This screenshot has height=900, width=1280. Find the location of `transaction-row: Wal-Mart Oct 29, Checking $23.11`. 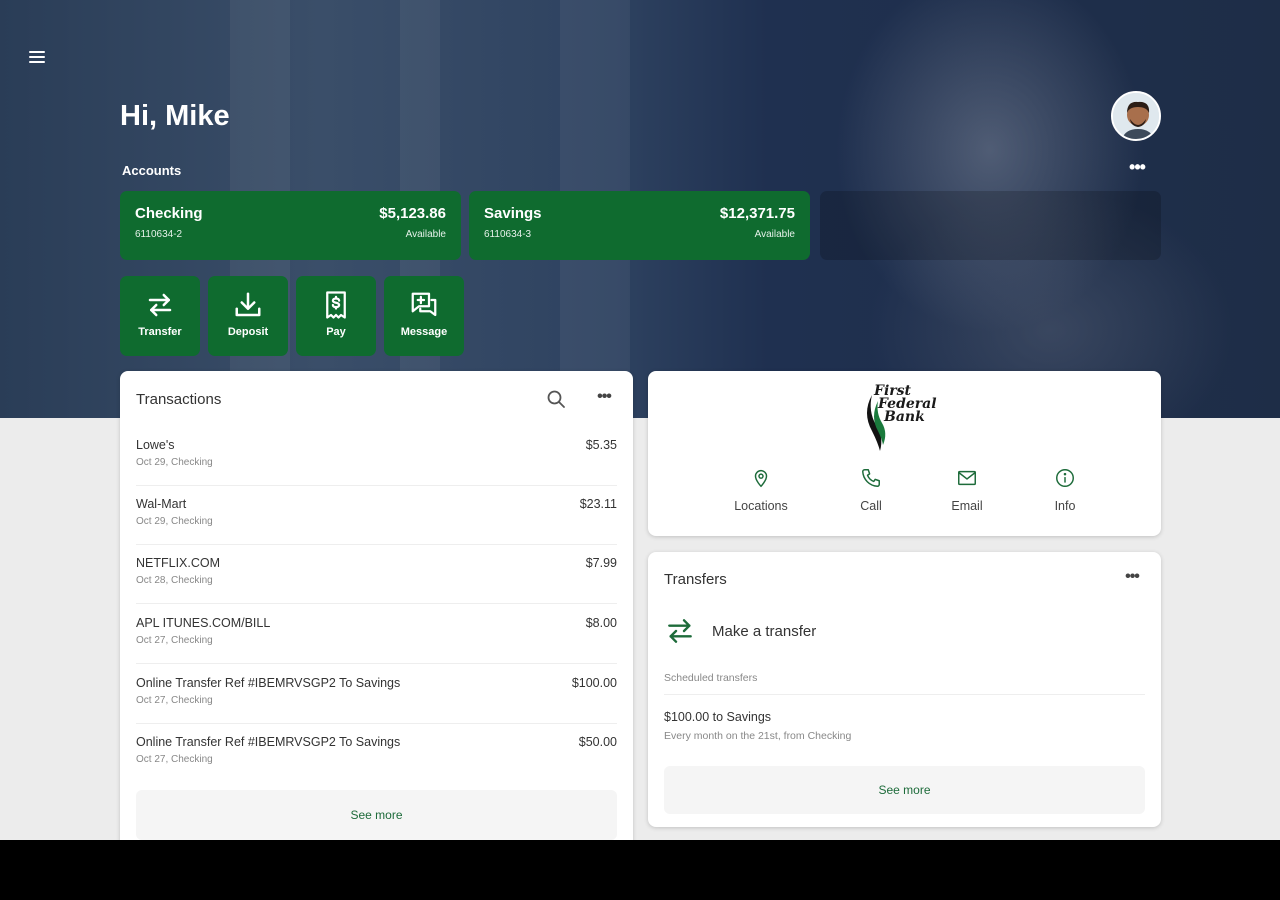

transaction-row: Wal-Mart Oct 29, Checking $23.11 is located at coordinates (376, 515).